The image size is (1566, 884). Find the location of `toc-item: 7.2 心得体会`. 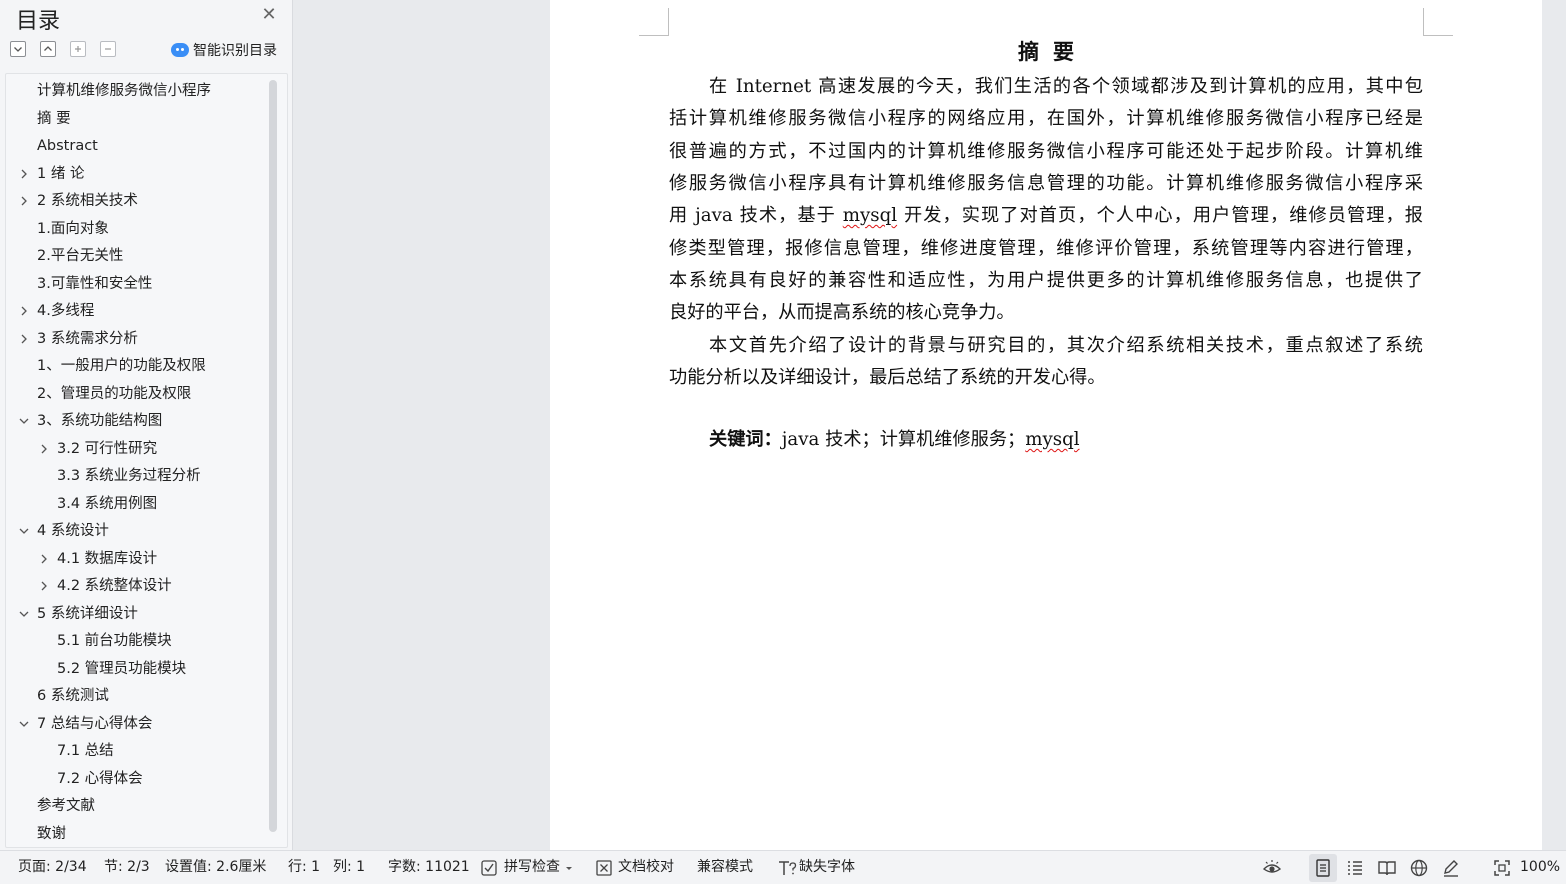

toc-item: 7.2 心得体会 is located at coordinates (89, 779).